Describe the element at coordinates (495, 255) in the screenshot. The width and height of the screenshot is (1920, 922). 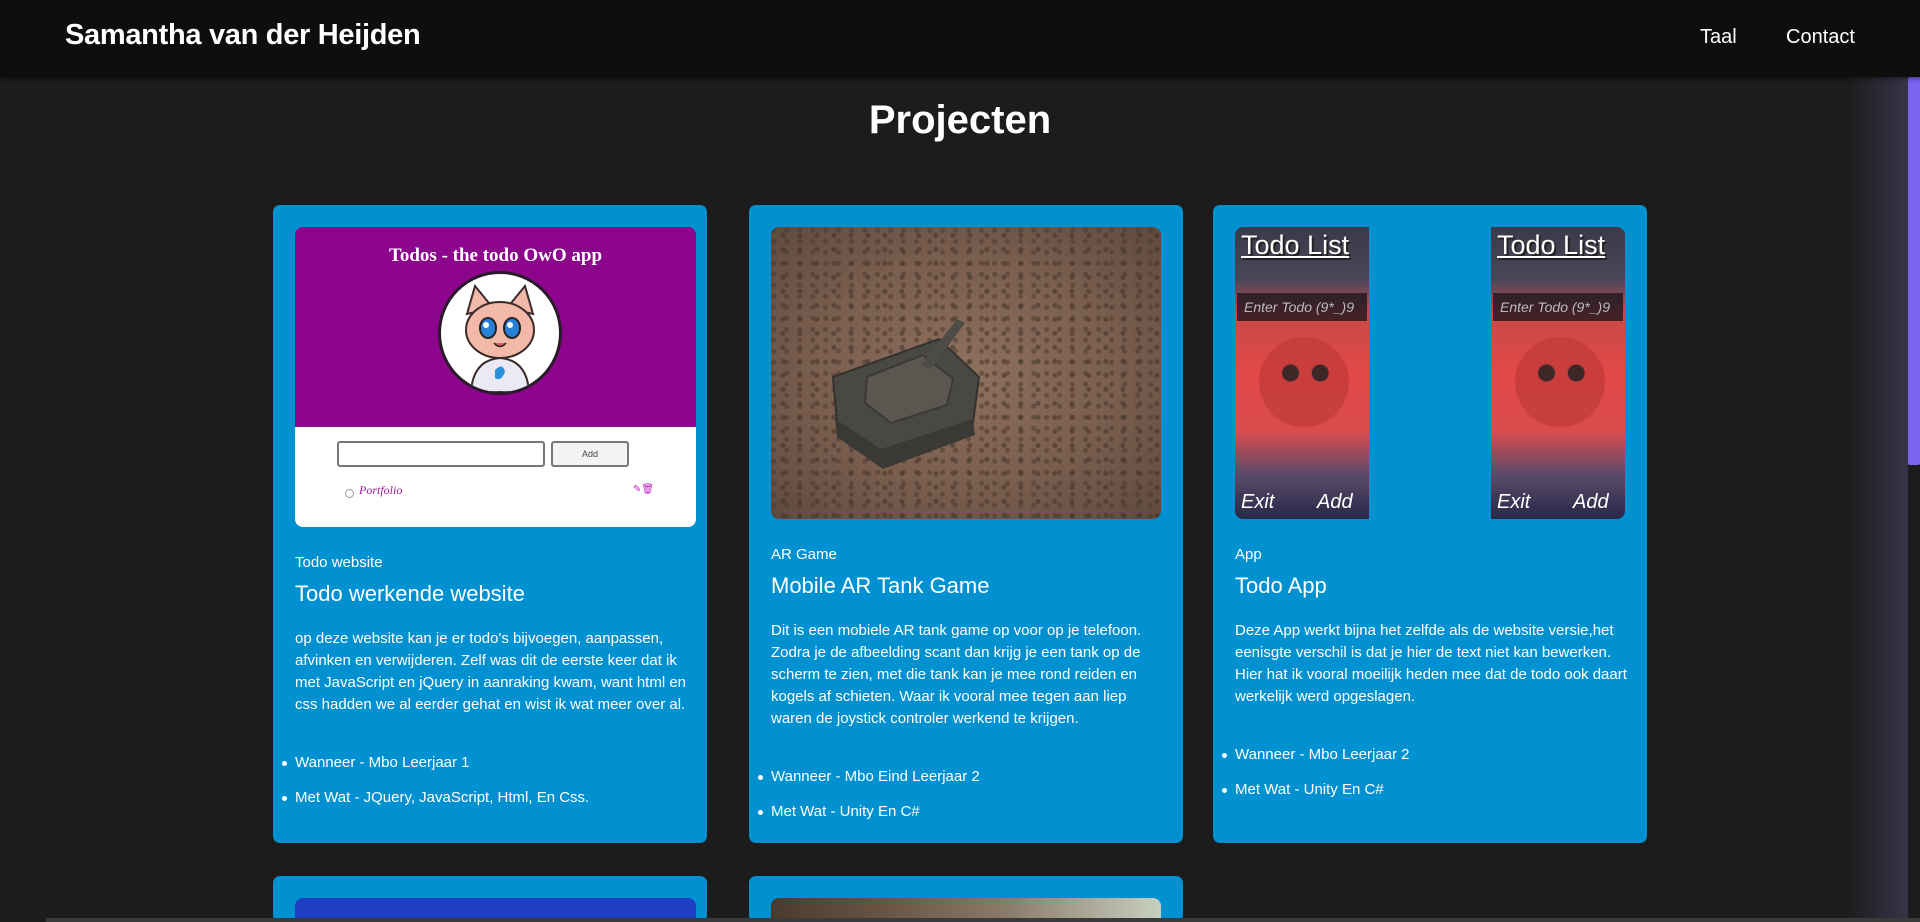
I see `todo-app-title: Todos - the todo OwO app` at that location.